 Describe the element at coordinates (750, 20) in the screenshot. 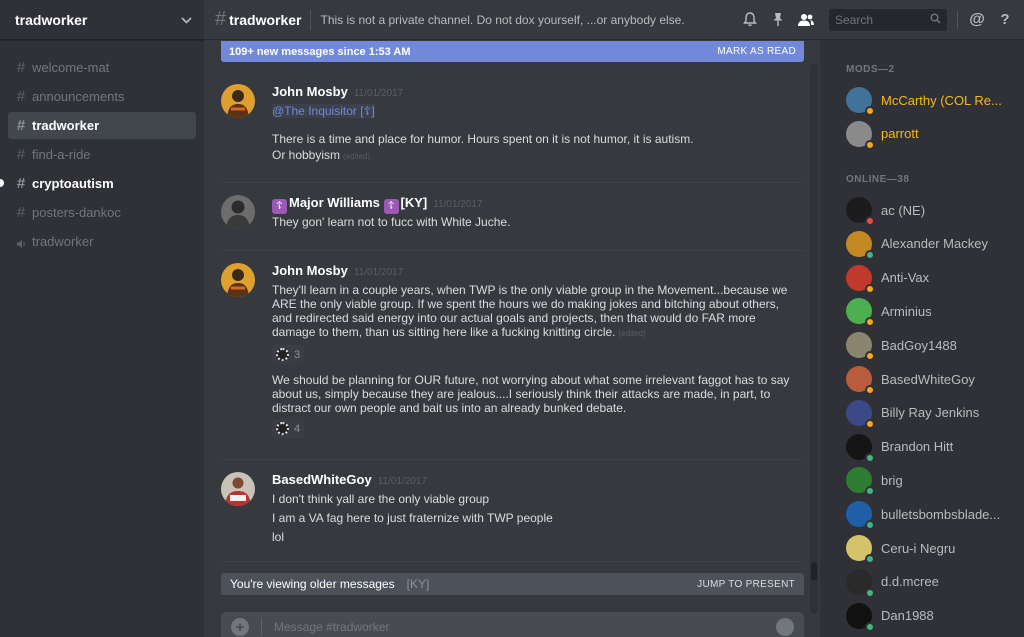

I see `bell-icon` at that location.